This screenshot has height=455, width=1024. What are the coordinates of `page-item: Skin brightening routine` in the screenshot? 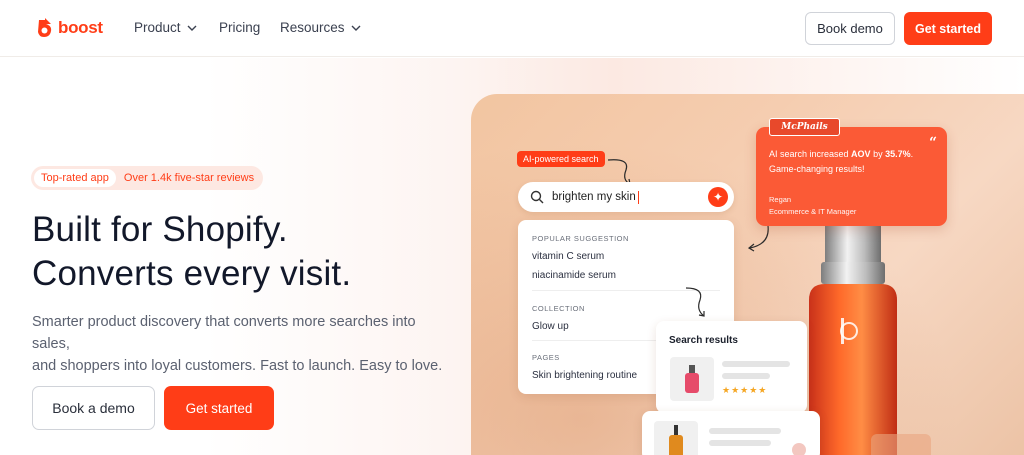 It's located at (584, 375).